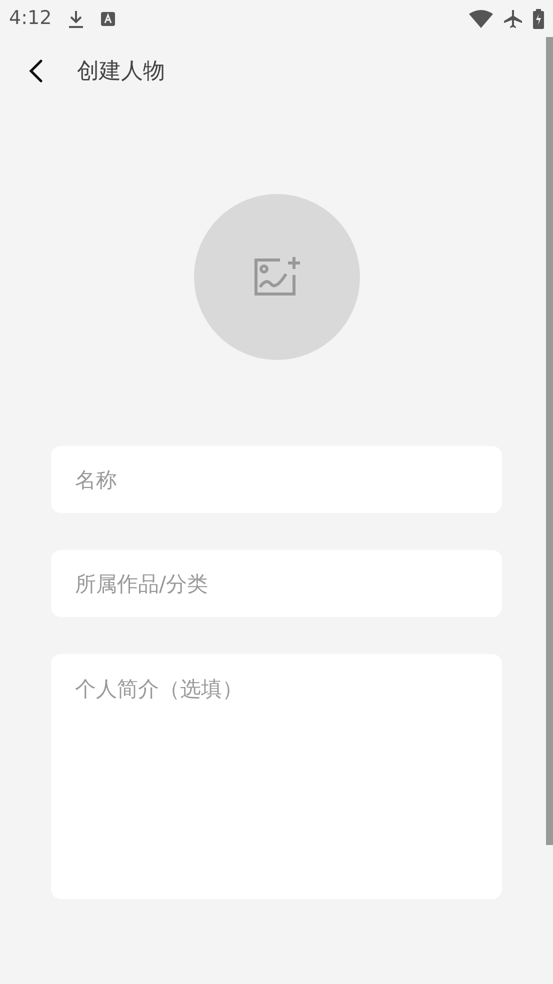 The width and height of the screenshot is (553, 984). I want to click on page-title: 创建人物, so click(121, 72).